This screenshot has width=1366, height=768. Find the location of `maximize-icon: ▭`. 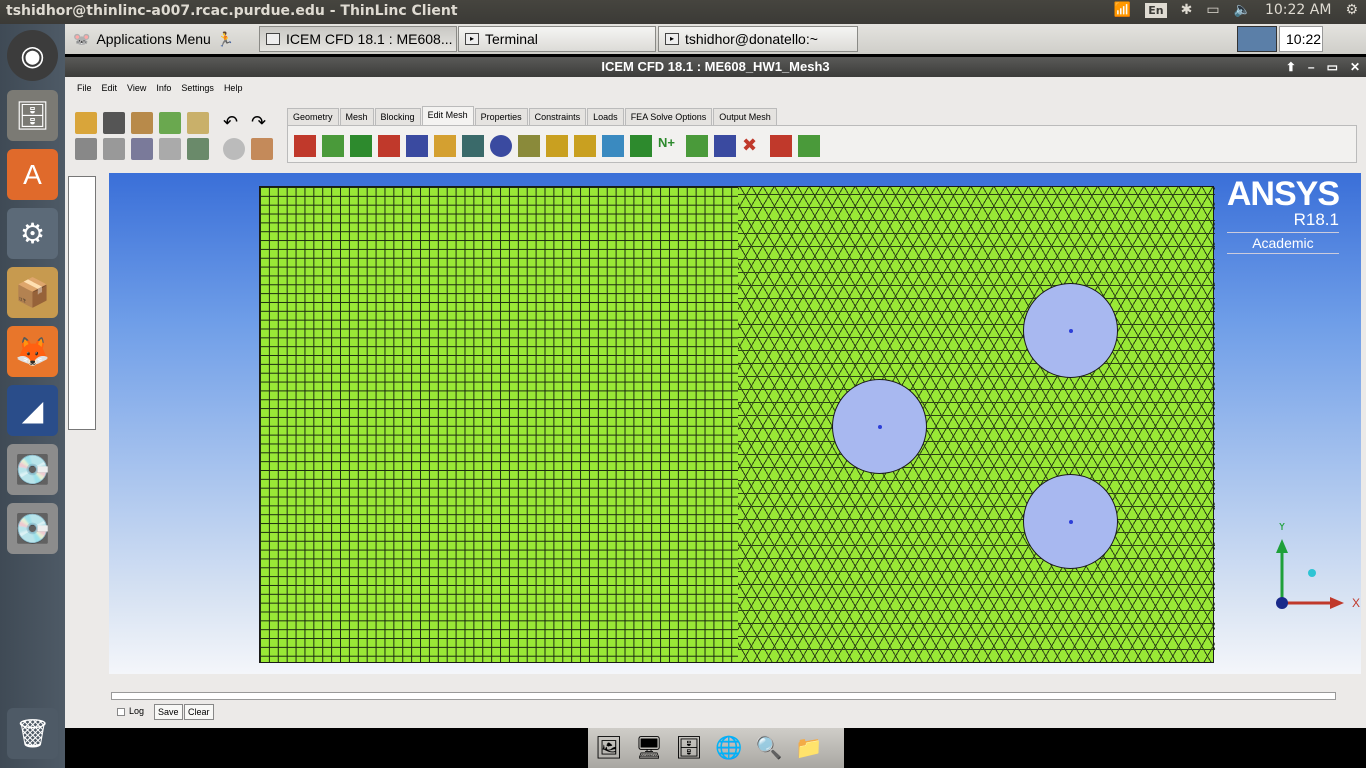

maximize-icon: ▭ is located at coordinates (1332, 67).